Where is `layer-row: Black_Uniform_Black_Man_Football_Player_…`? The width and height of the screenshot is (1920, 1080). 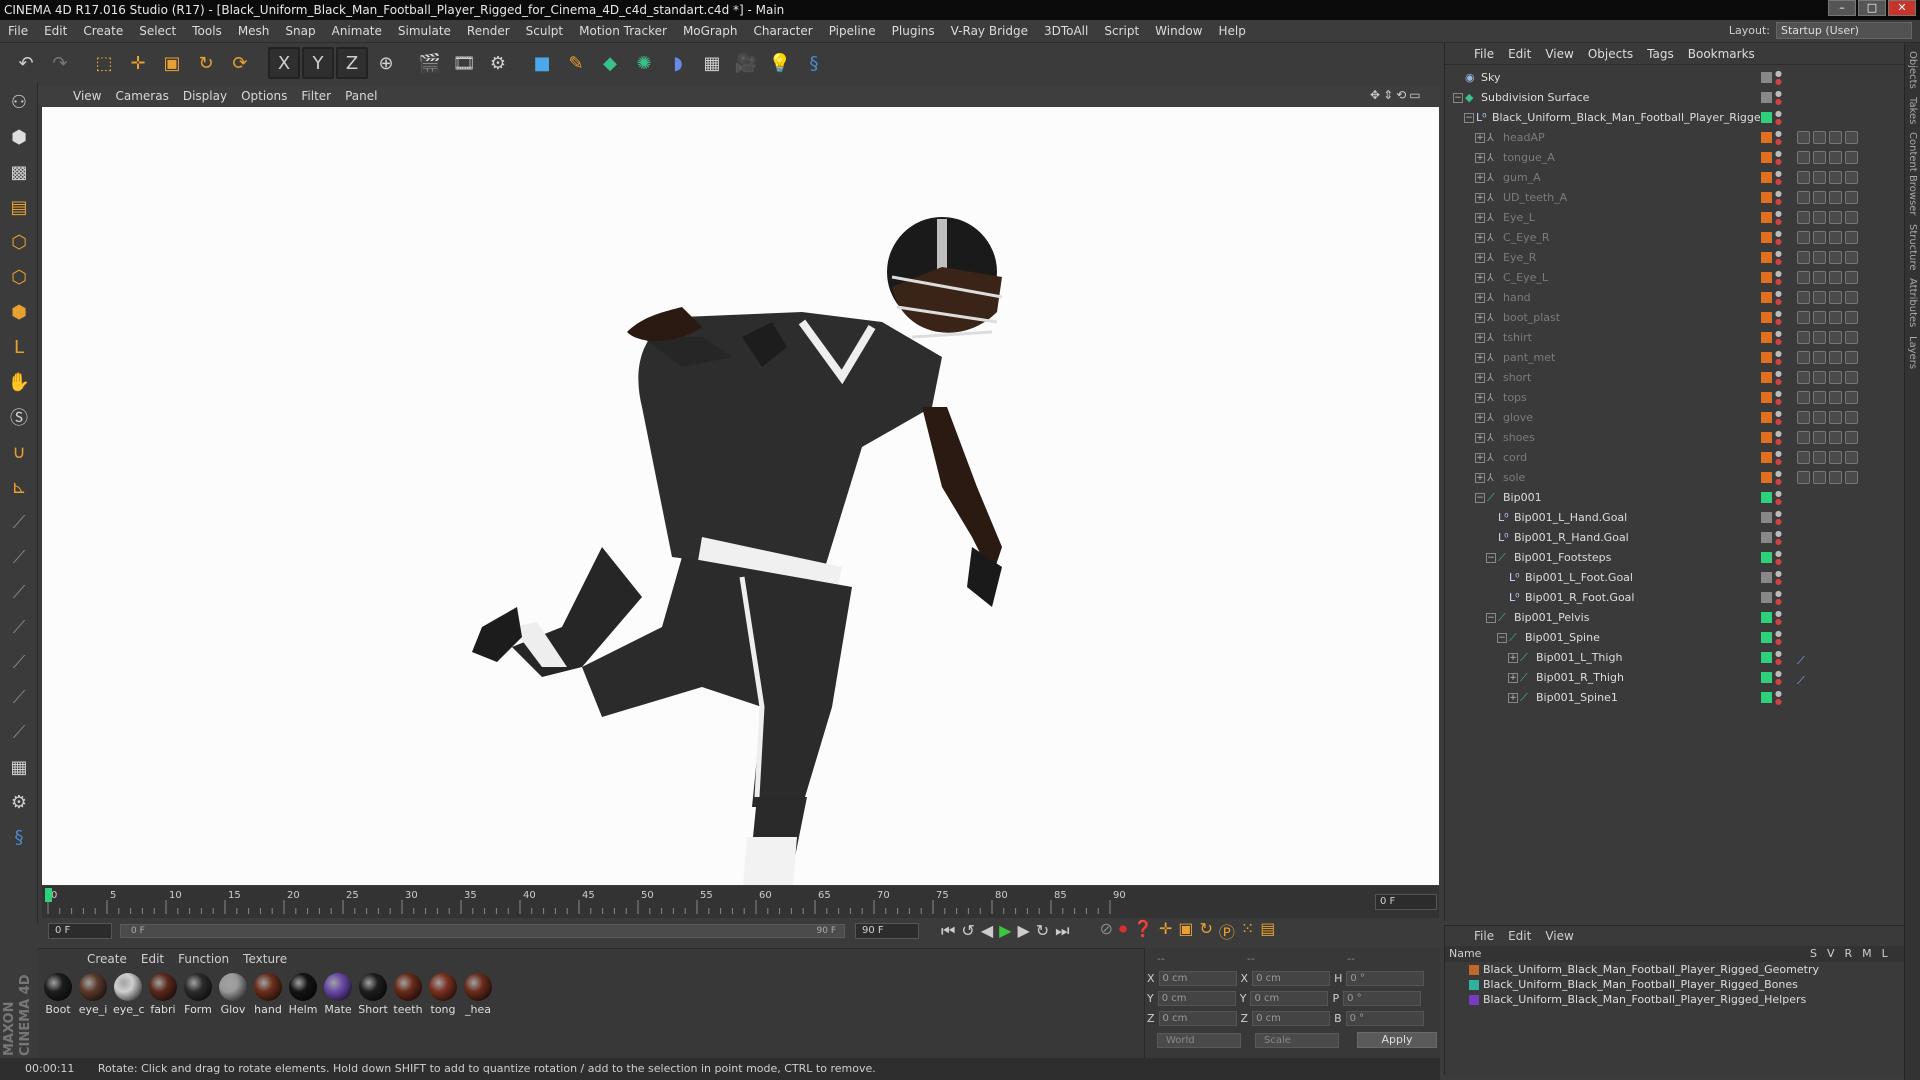
layer-row: Black_Uniform_Black_Man_Football_Player_… is located at coordinates (1674, 969).